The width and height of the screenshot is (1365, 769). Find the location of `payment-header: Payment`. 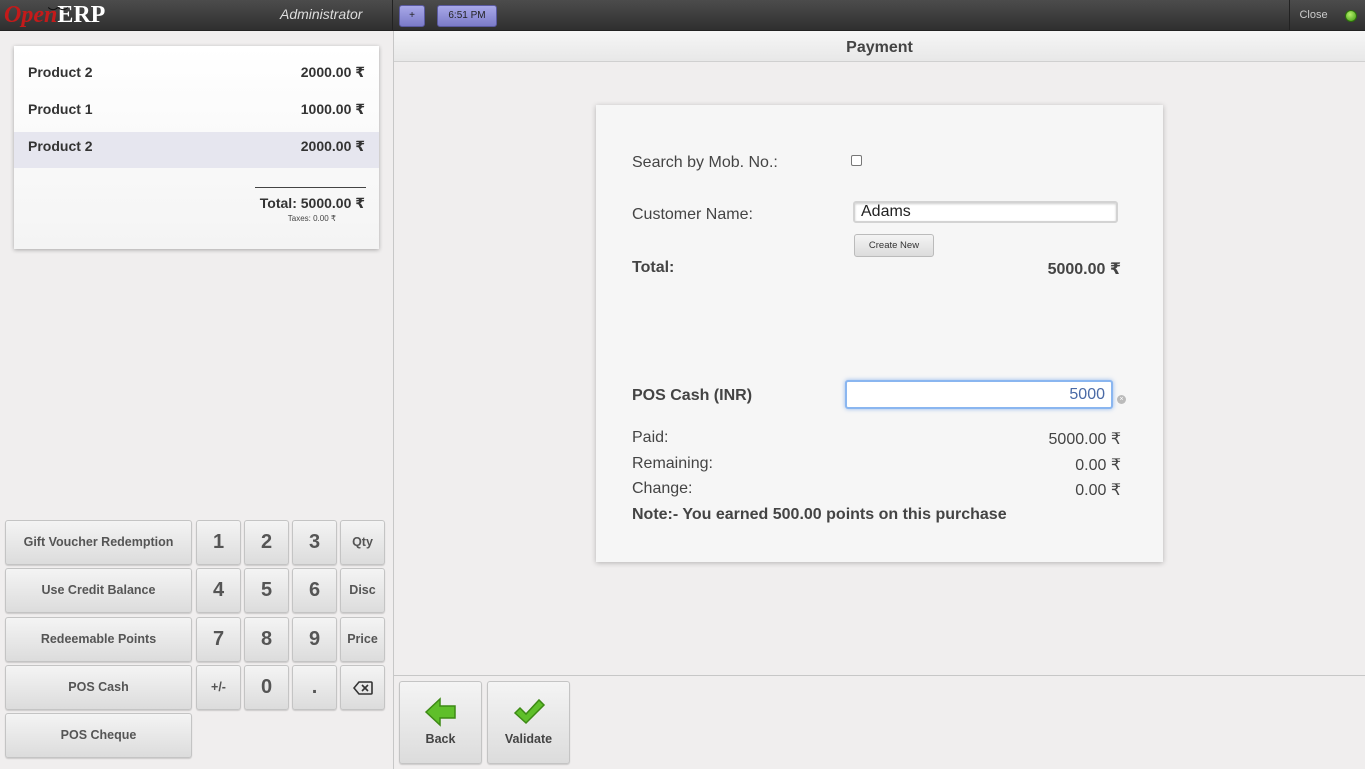

payment-header: Payment is located at coordinates (879, 46).